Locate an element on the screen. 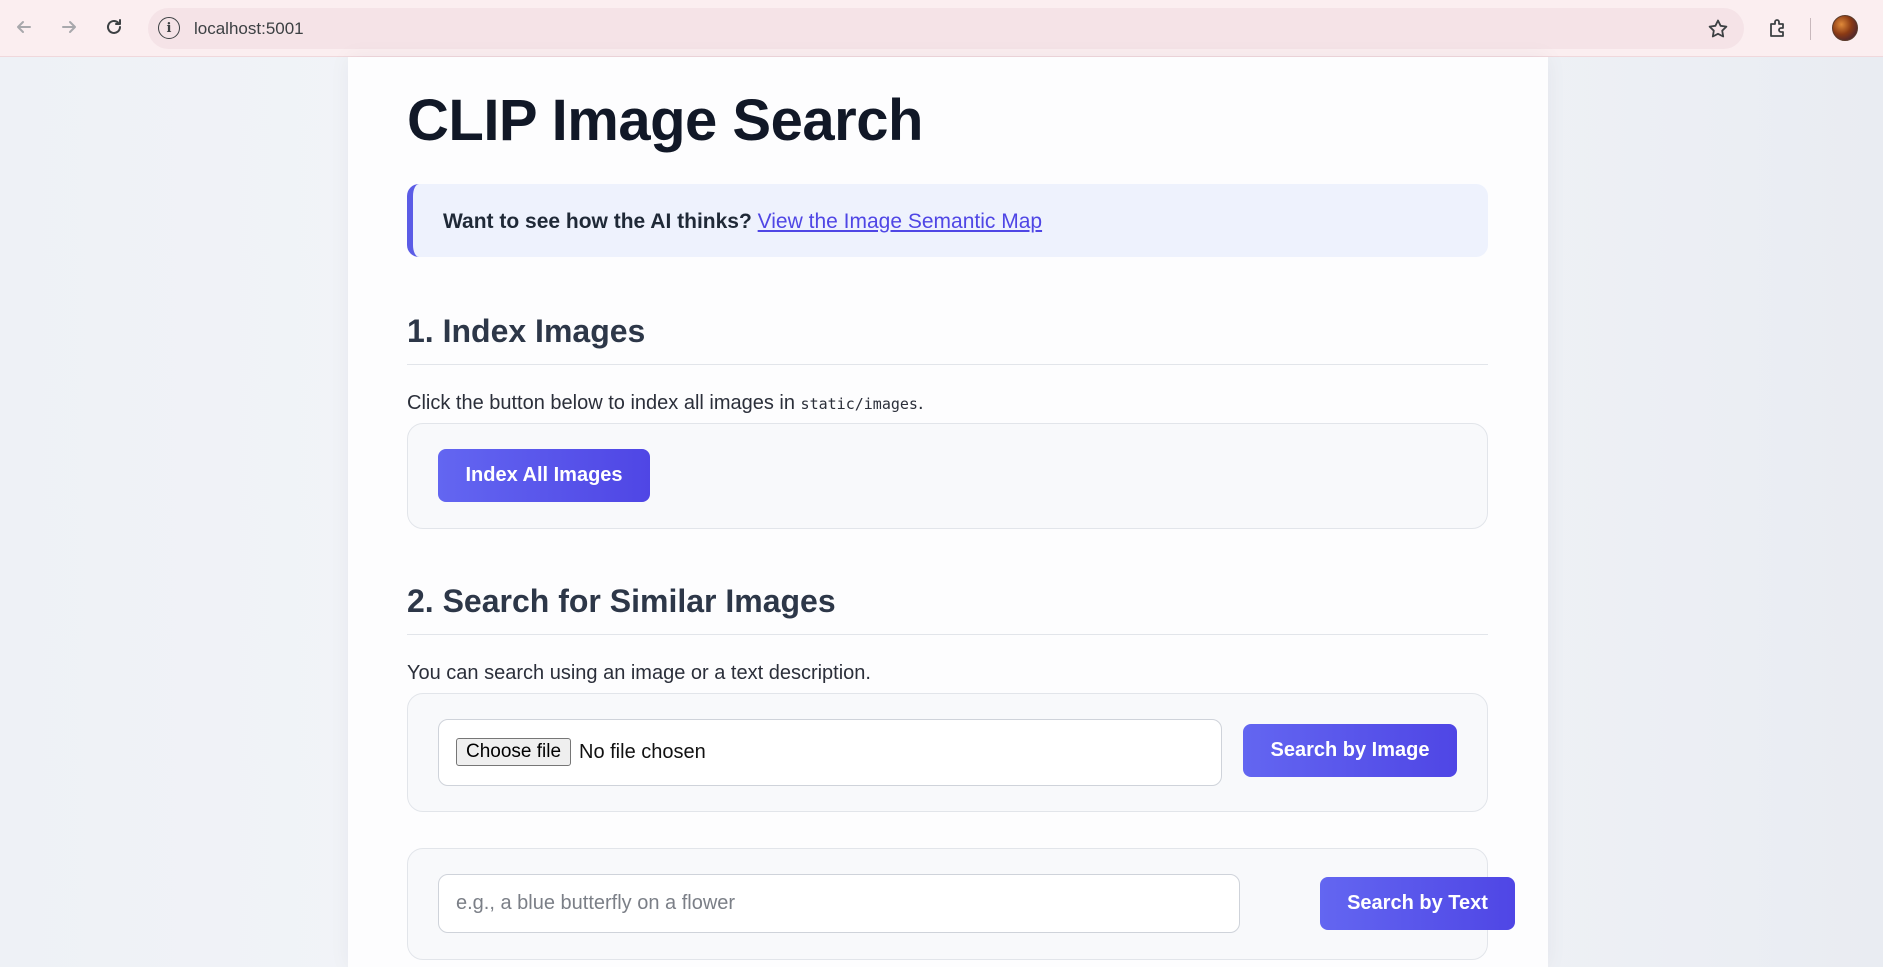  index-all-images-button: Index All Images is located at coordinates (544, 475).